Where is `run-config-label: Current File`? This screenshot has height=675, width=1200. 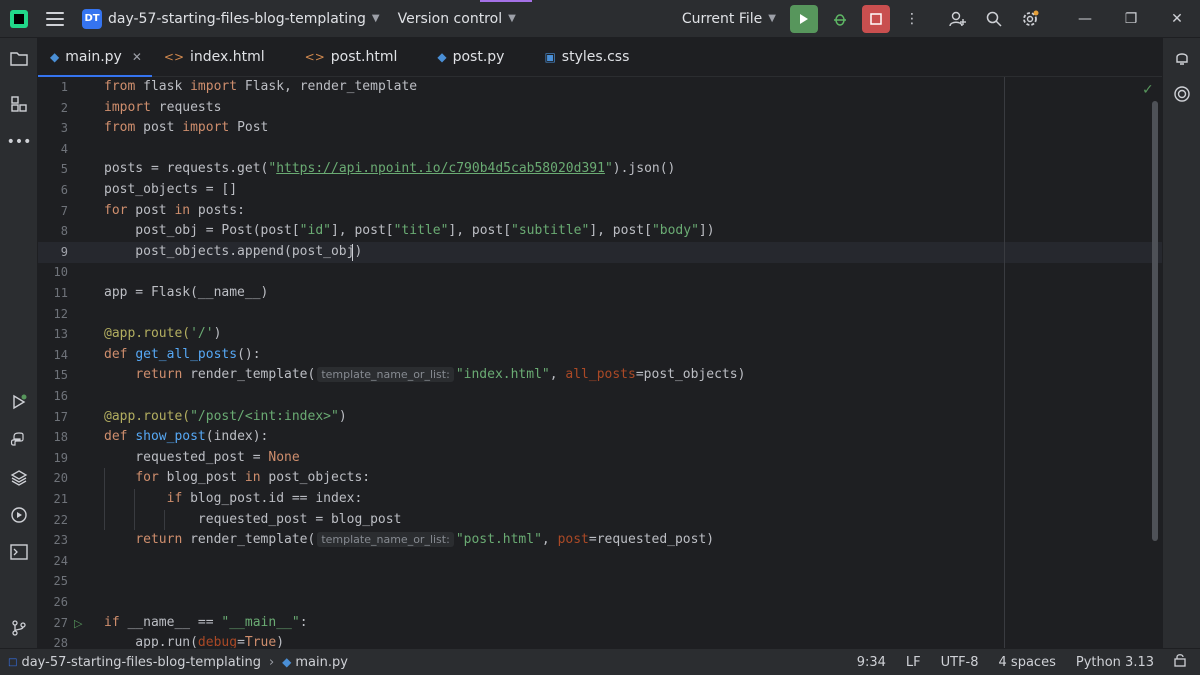
run-config-label: Current File is located at coordinates (722, 18).